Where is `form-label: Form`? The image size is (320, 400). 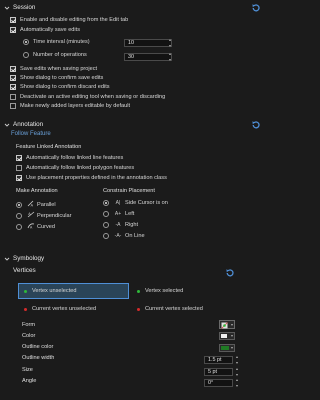
form-label: Form is located at coordinates (29, 325).